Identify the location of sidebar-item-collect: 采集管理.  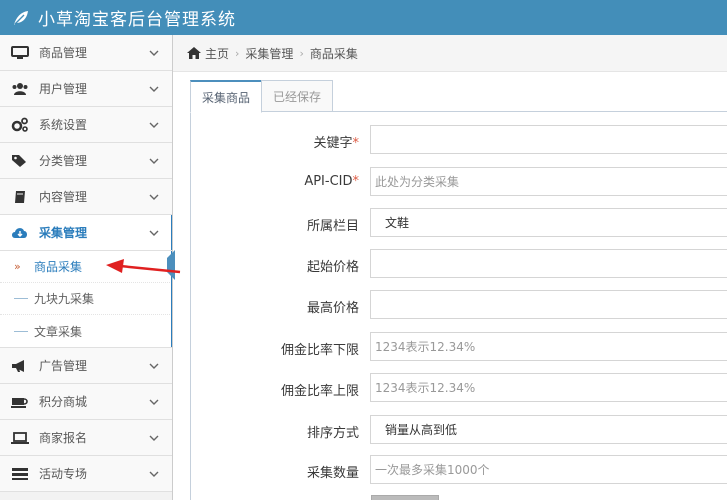
(86, 233).